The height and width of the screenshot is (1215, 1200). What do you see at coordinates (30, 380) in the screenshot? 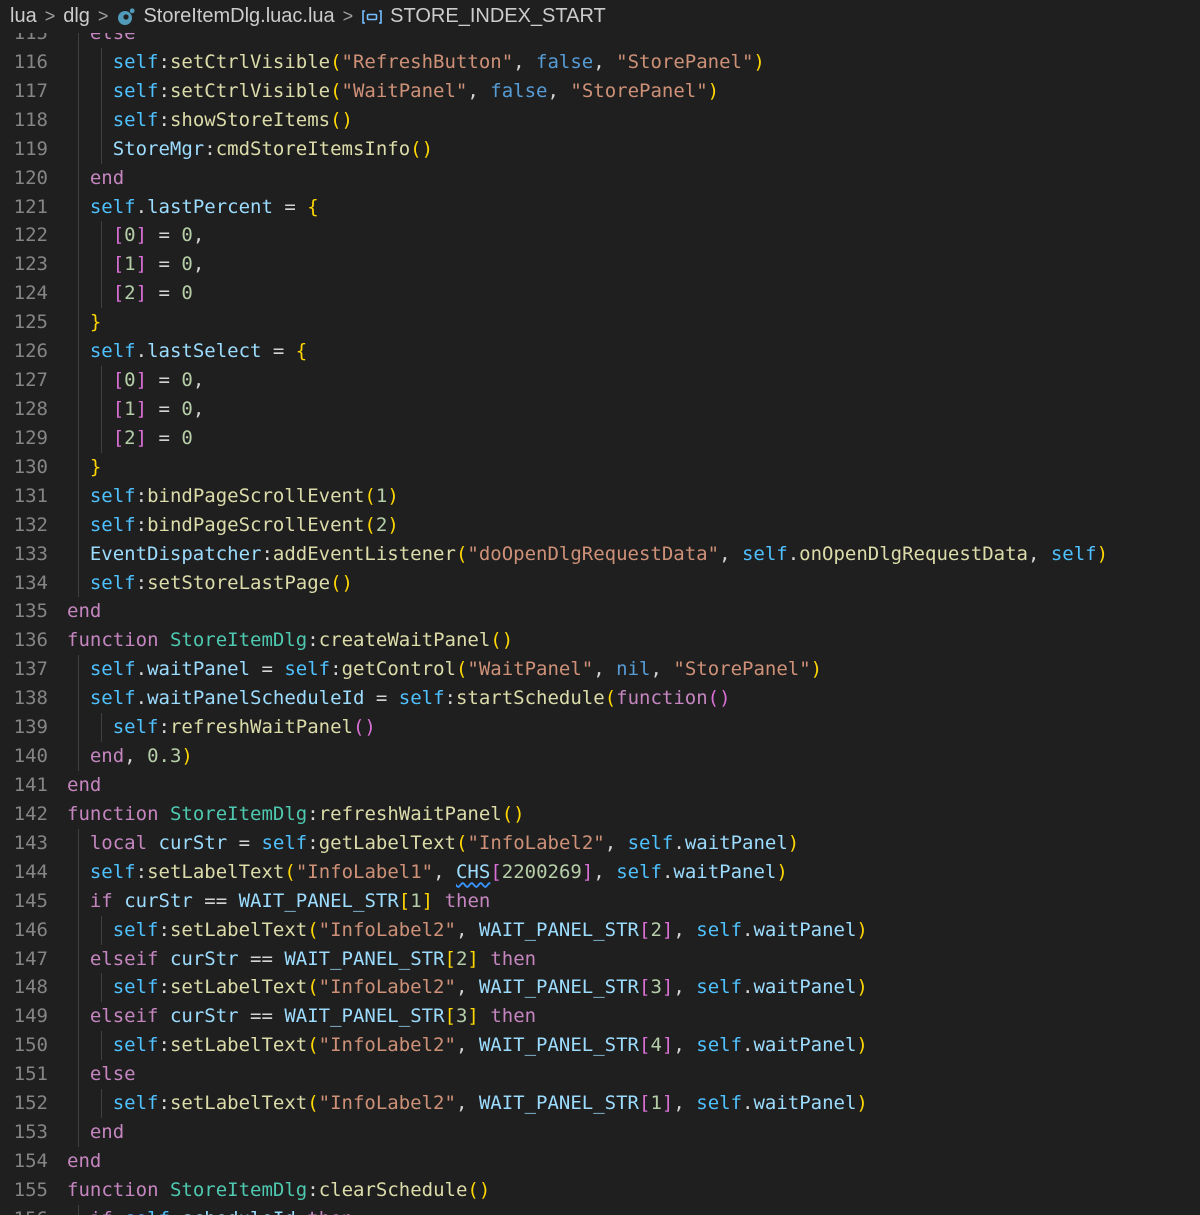
I see `line-number: 127` at bounding box center [30, 380].